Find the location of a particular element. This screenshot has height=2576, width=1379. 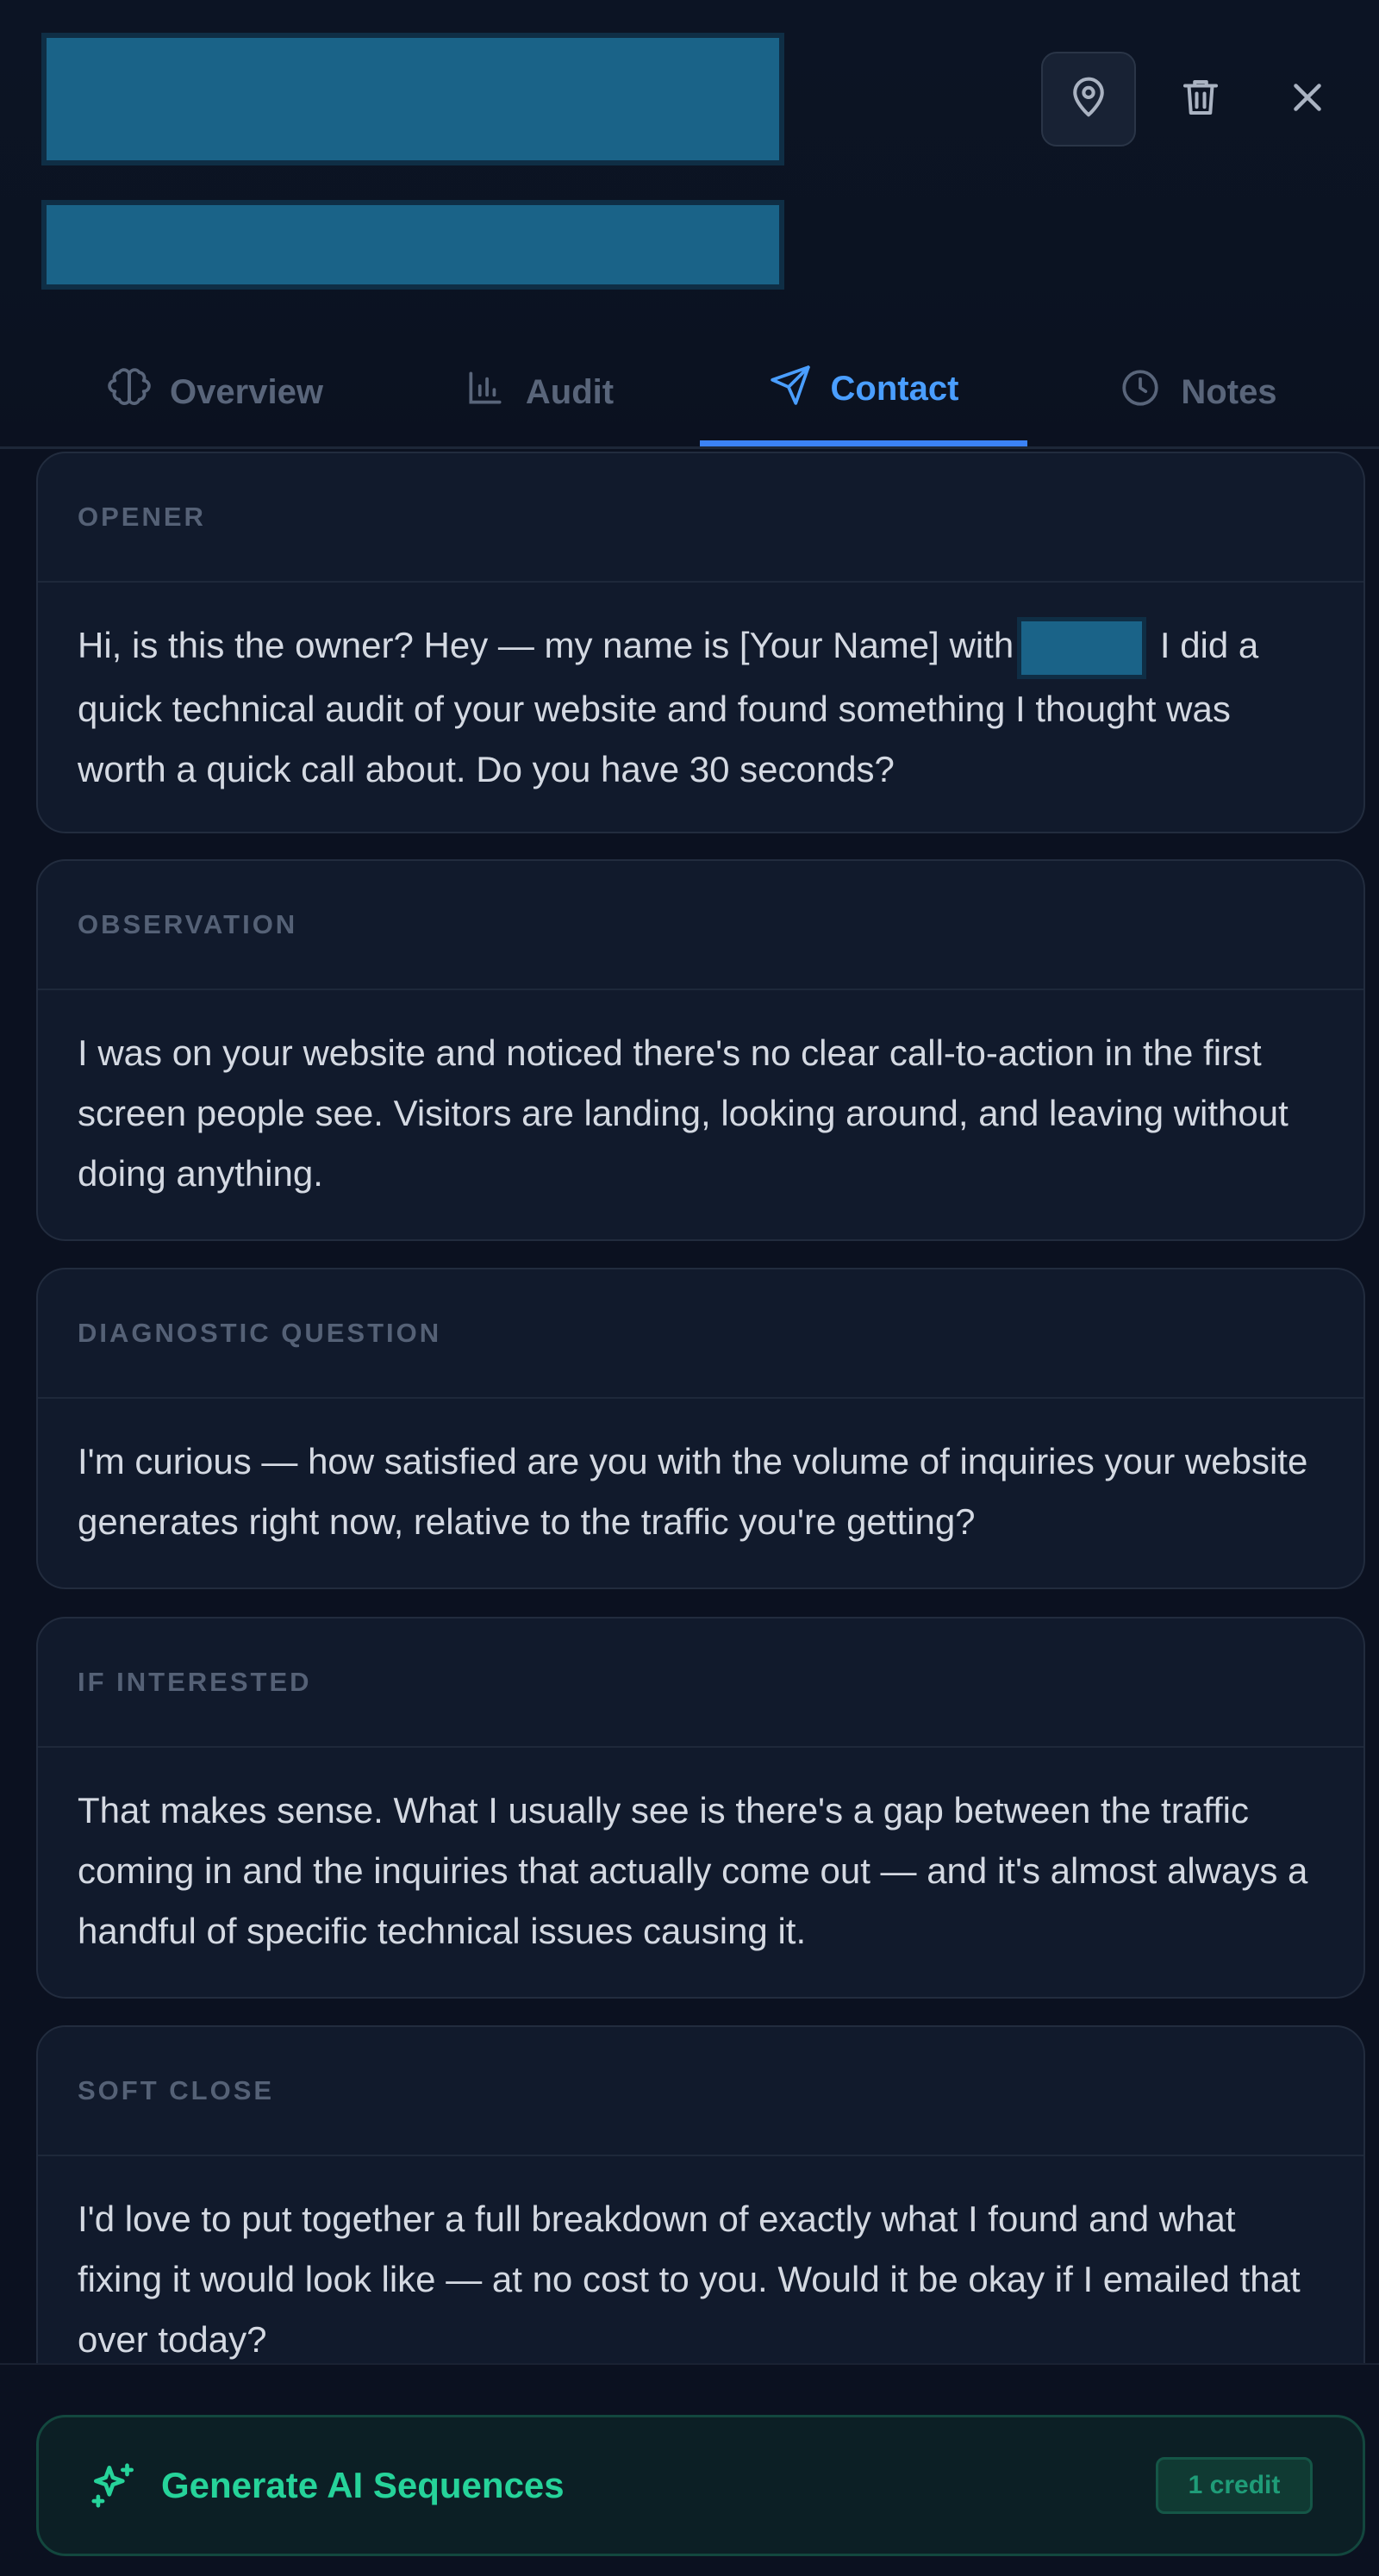

close-button is located at coordinates (1307, 99).